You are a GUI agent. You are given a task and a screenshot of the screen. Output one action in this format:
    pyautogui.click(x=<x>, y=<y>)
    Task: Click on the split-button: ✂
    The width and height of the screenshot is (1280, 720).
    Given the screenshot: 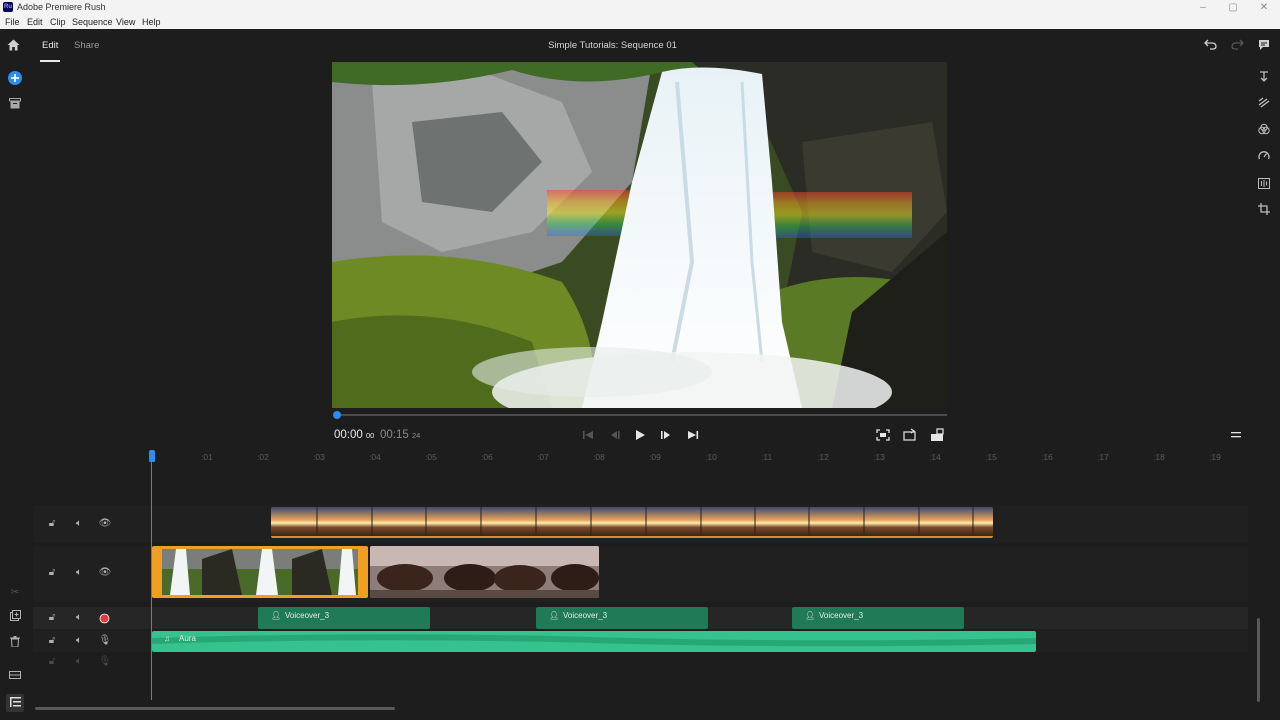 What is the action you would take?
    pyautogui.click(x=15, y=591)
    